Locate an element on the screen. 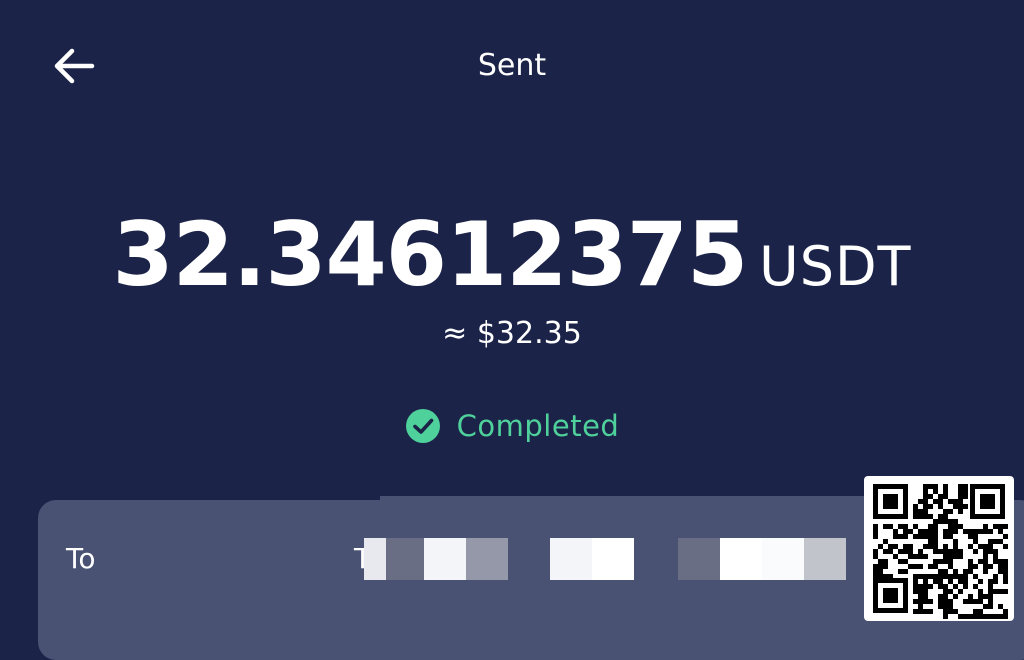  page-title: Sent is located at coordinates (512, 65).